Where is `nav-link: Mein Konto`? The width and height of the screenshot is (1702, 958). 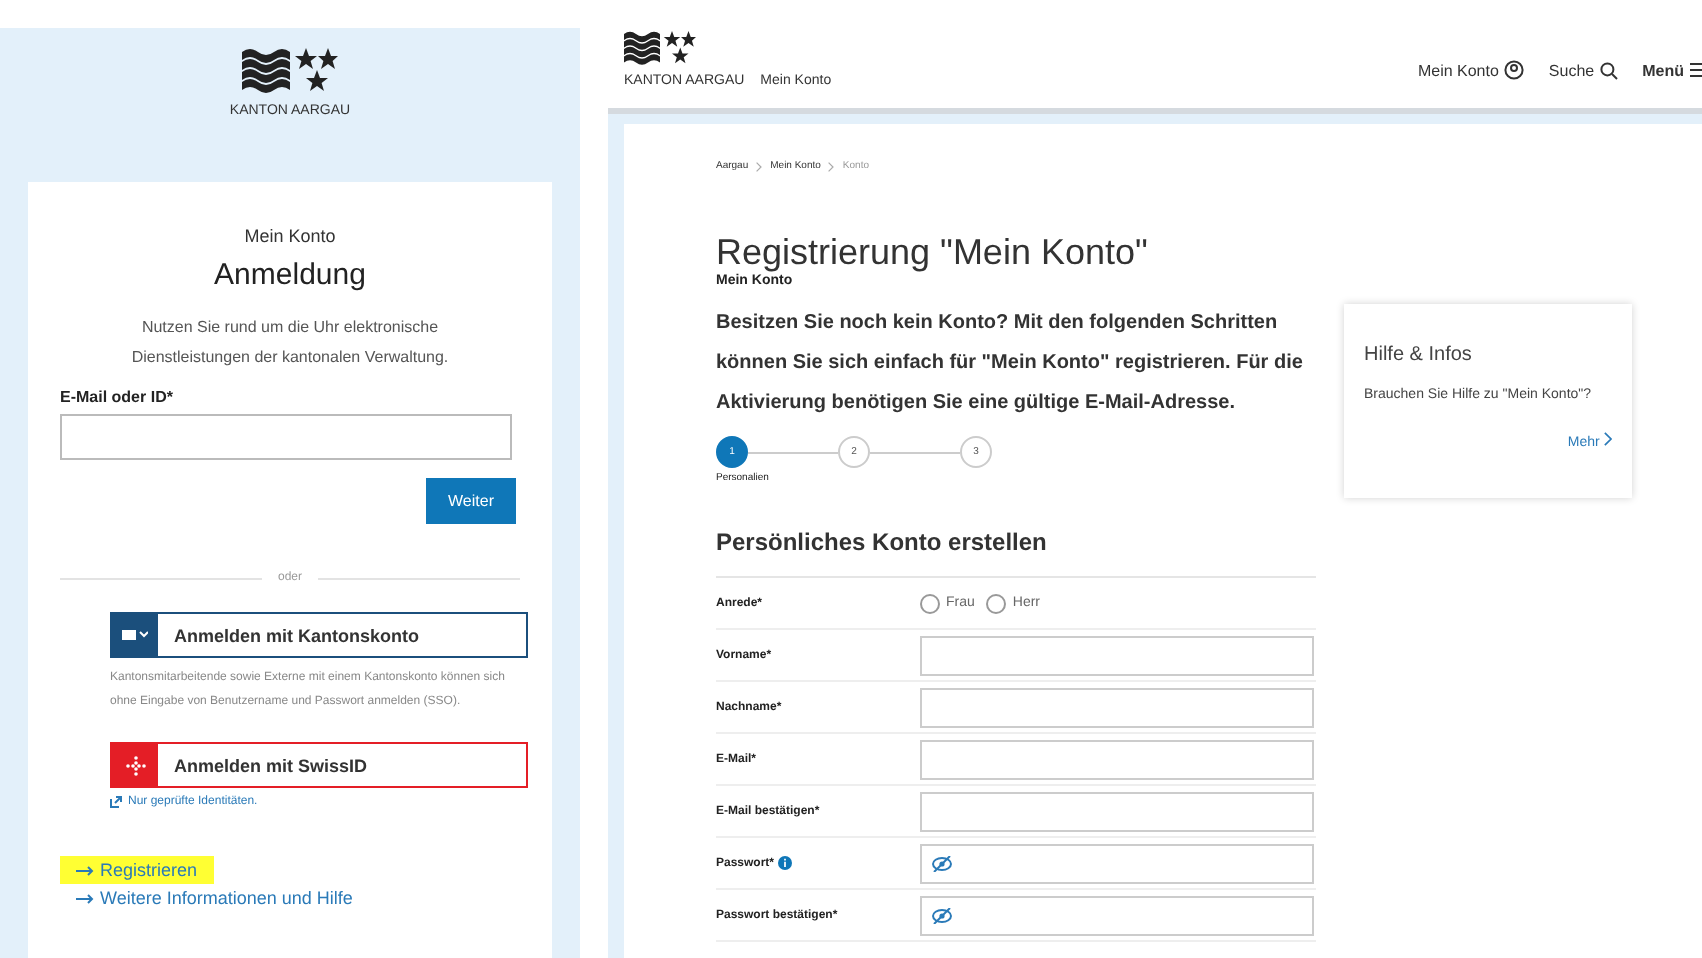
nav-link: Mein Konto is located at coordinates (1471, 70).